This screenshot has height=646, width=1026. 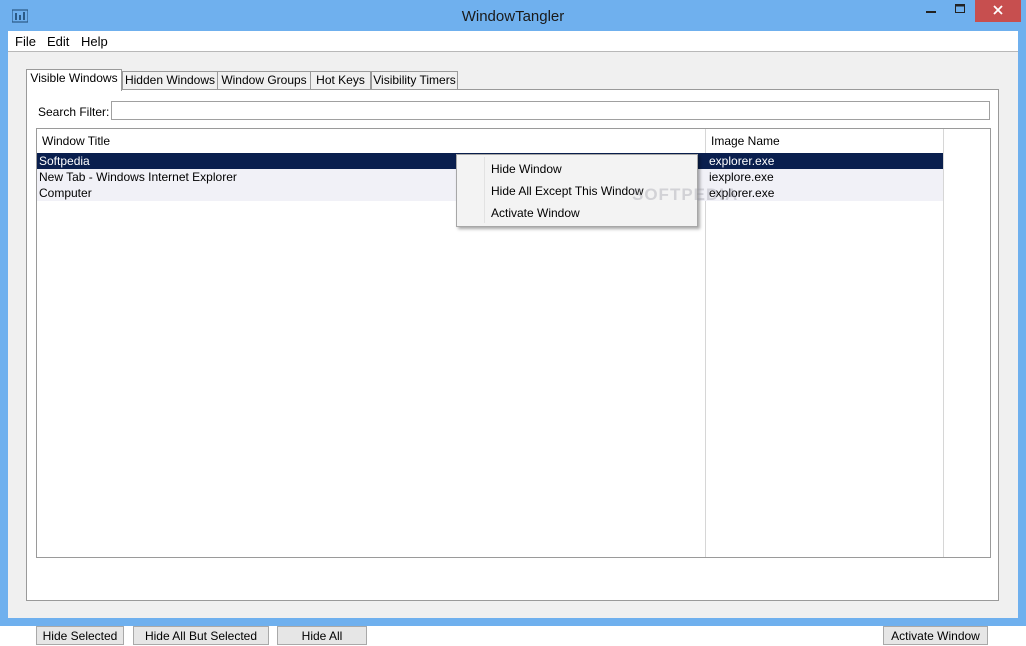 I want to click on cell-image-name: explorer.exe, so click(x=742, y=161).